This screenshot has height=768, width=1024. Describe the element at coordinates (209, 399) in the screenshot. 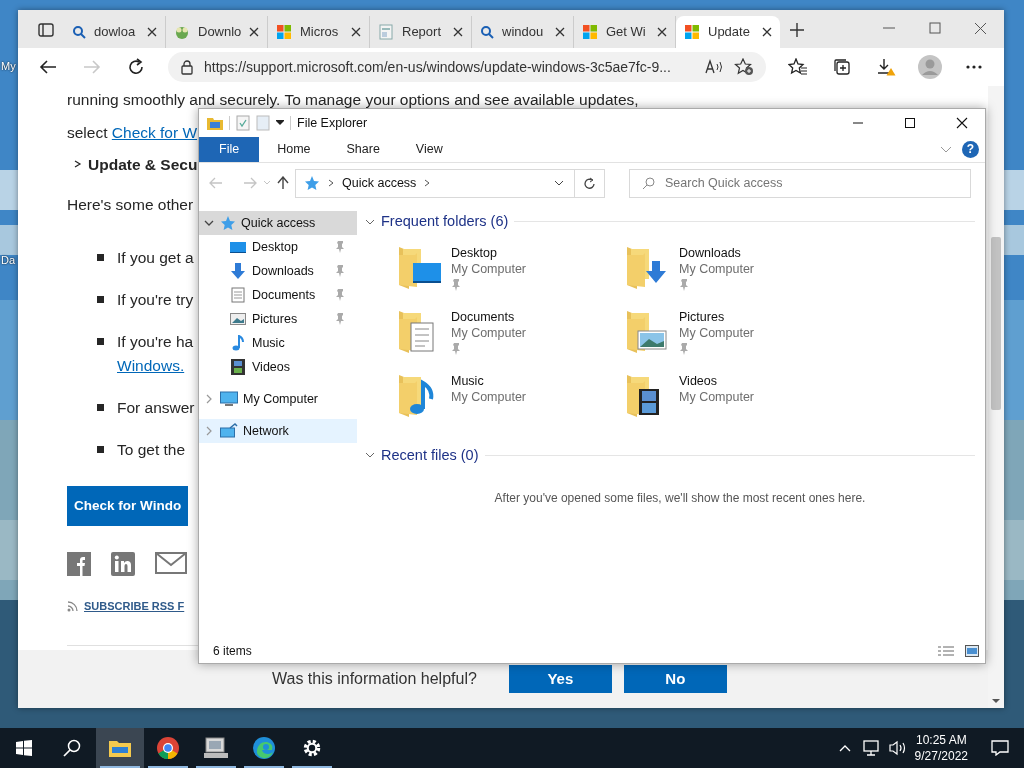

I see `expand-chevron-icon` at that location.